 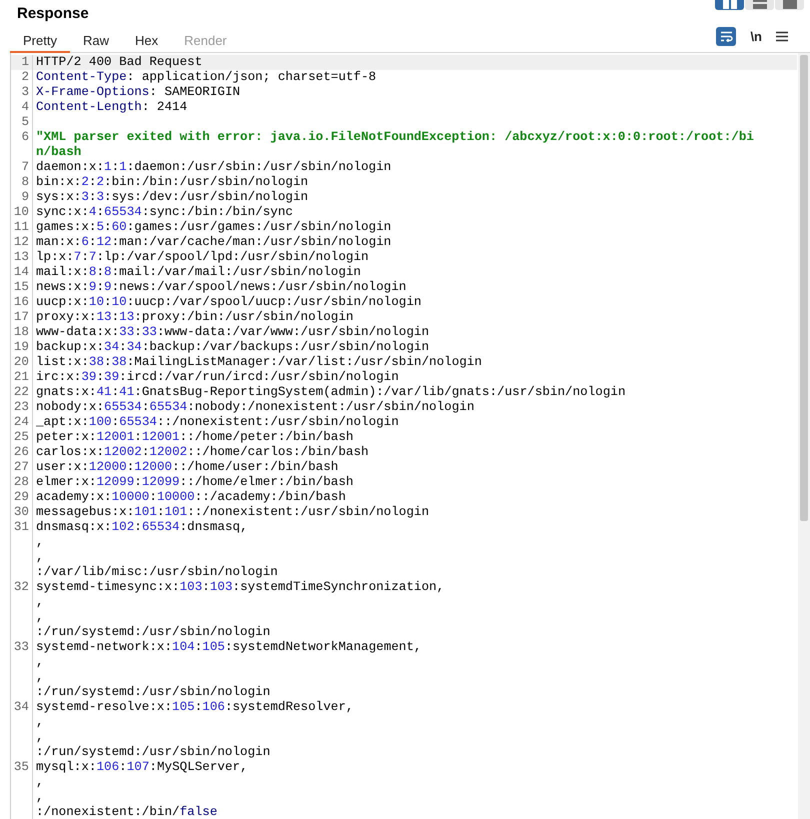 I want to click on scrollbar, so click(x=804, y=436).